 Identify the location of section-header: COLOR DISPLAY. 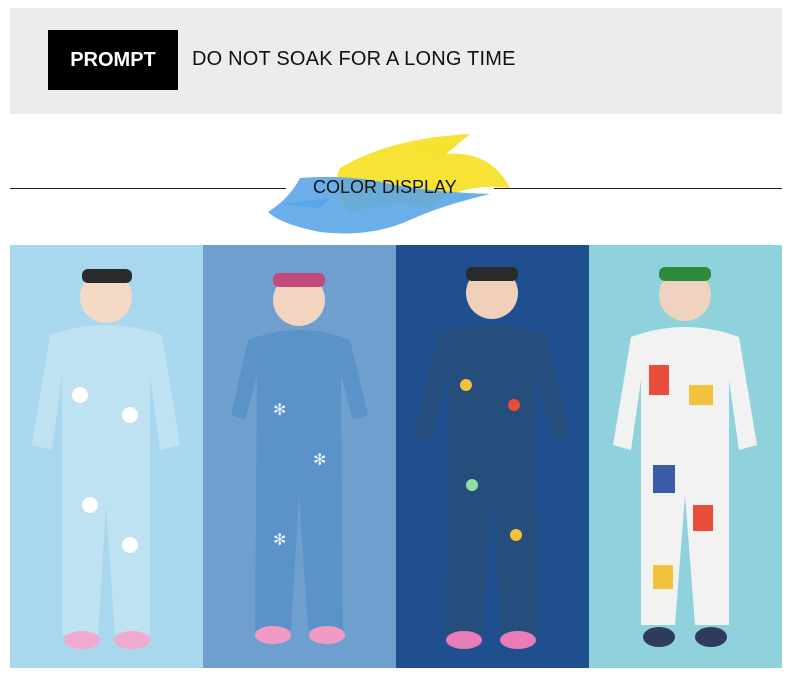
(395, 188).